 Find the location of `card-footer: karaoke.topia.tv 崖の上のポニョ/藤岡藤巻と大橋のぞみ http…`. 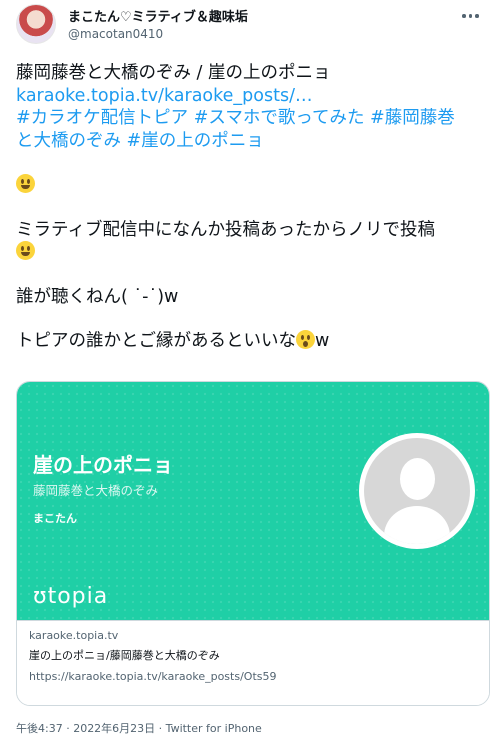

card-footer: karaoke.topia.tv 崖の上のポニョ/藤岡藤巻と大橋のぞみ http… is located at coordinates (253, 662).